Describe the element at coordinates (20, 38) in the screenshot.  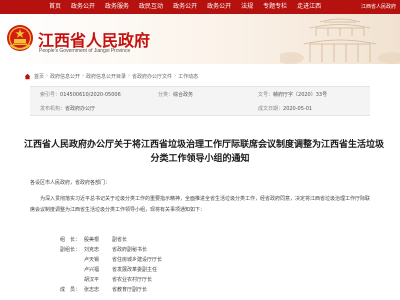
I see `national-emblem-icon` at that location.